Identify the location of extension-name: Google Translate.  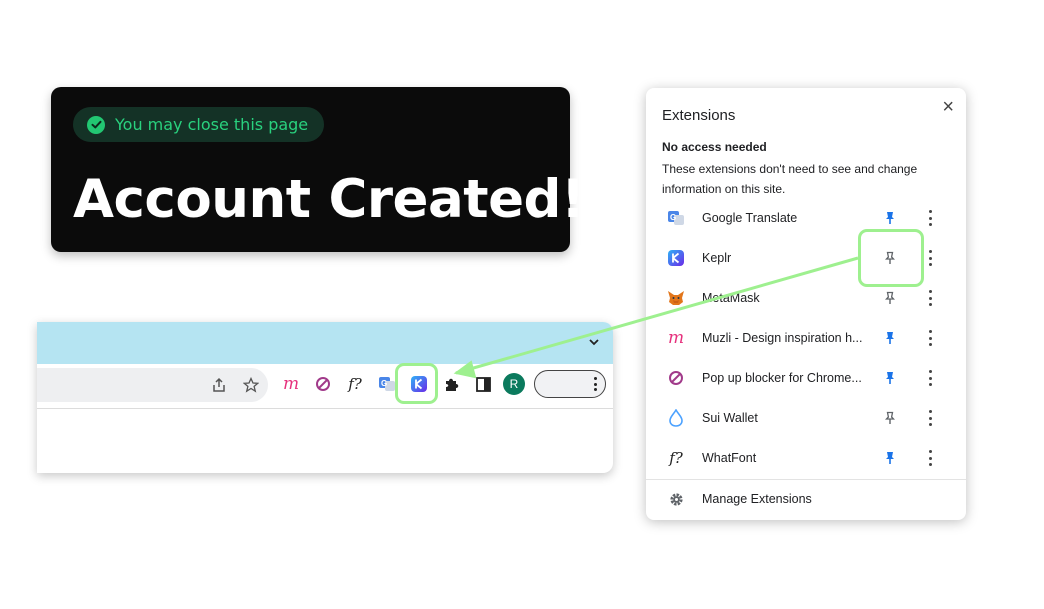
(750, 218).